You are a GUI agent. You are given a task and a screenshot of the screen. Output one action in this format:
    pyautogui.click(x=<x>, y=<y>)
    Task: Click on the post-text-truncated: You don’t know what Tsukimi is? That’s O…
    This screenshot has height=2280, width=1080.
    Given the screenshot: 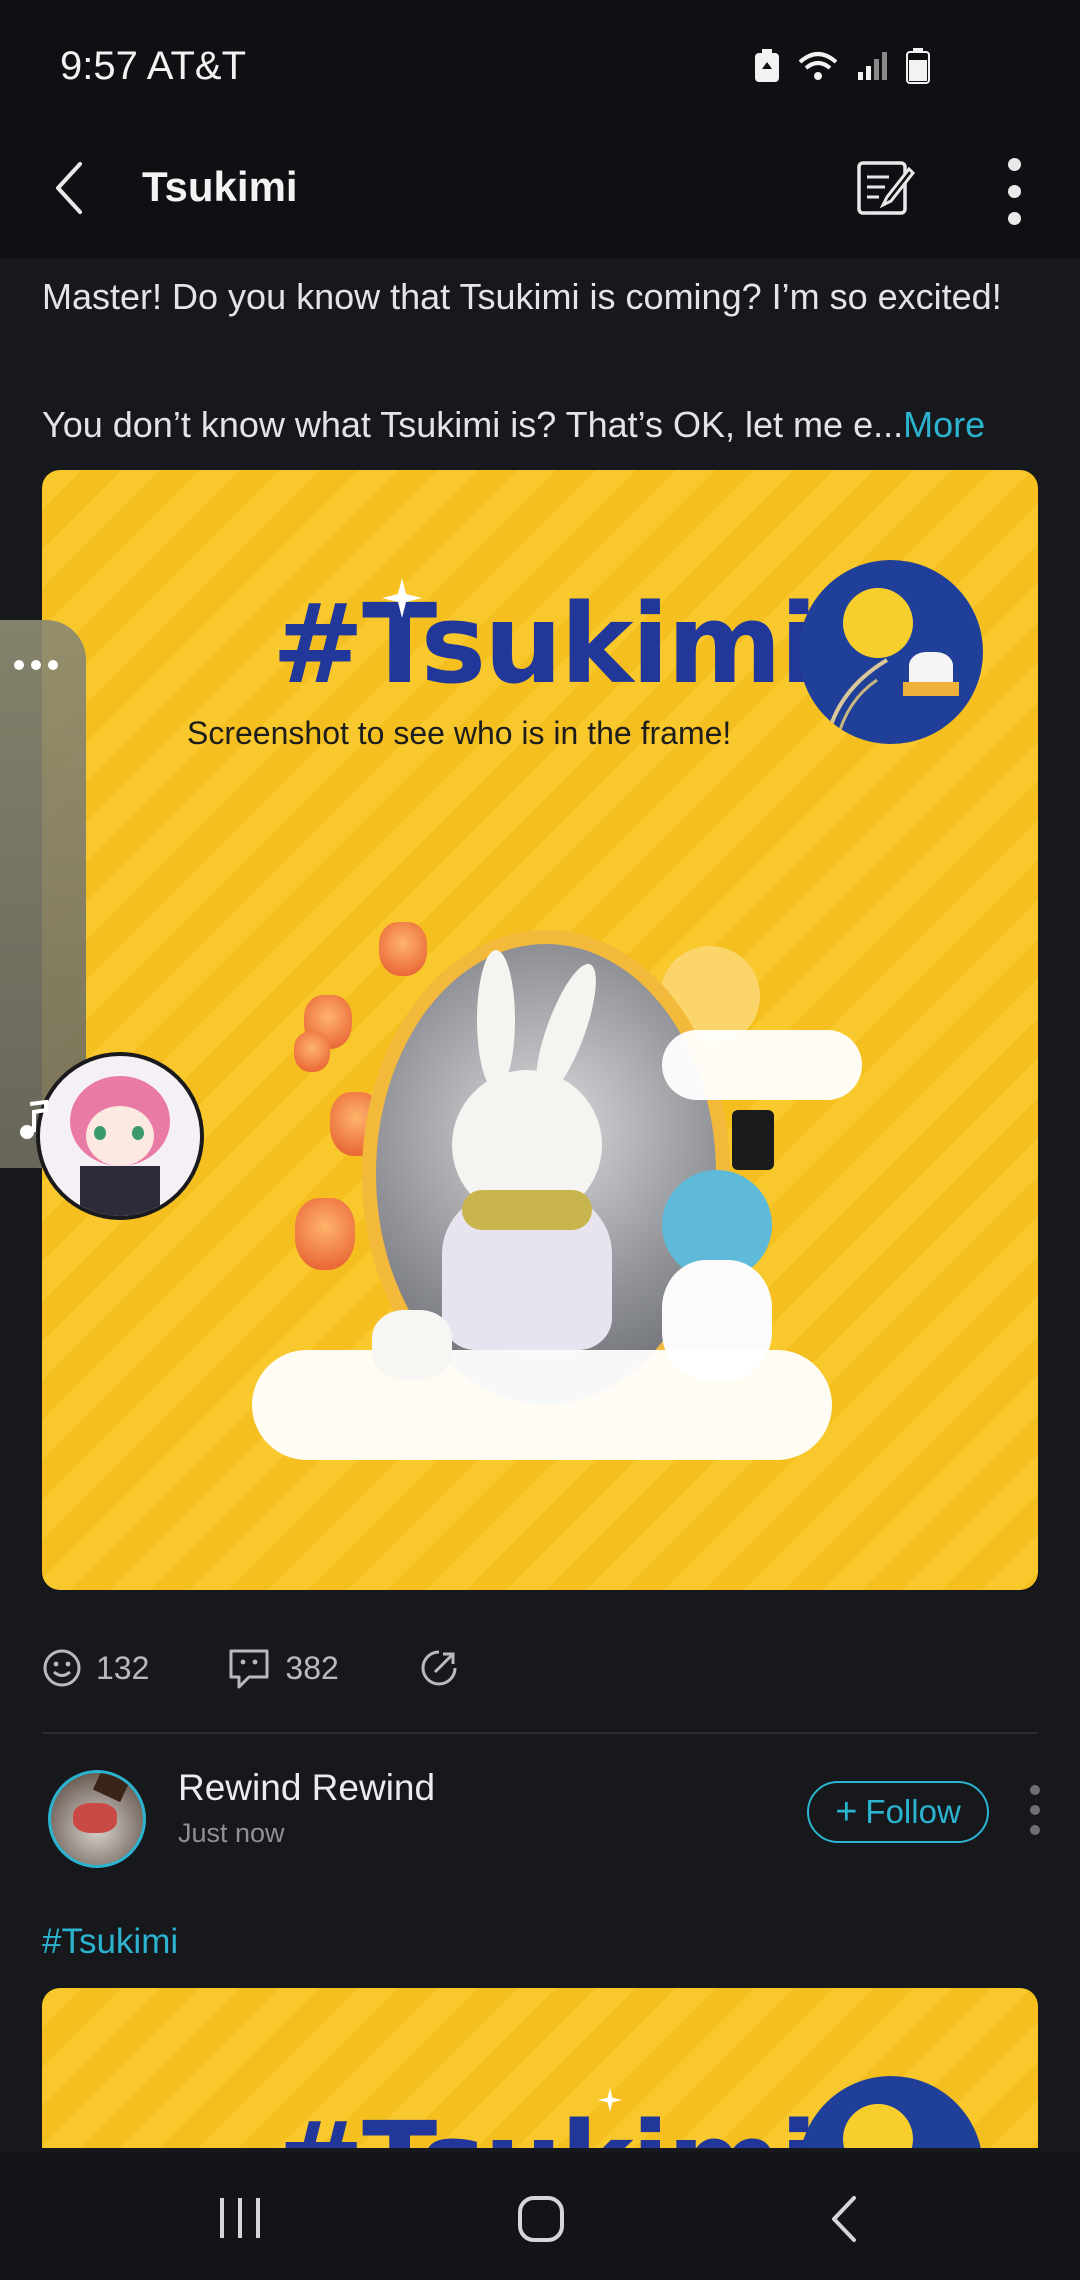 What is the action you would take?
    pyautogui.click(x=473, y=424)
    